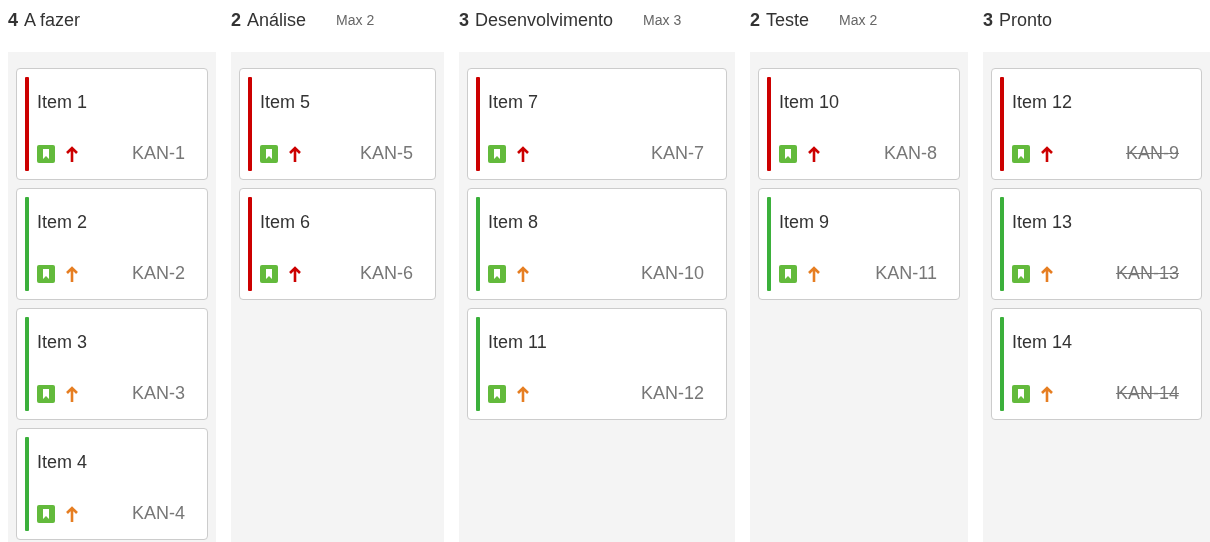 The height and width of the screenshot is (542, 1210). Describe the element at coordinates (337, 244) in the screenshot. I see `issue-card: Item 6 KAN-6` at that location.